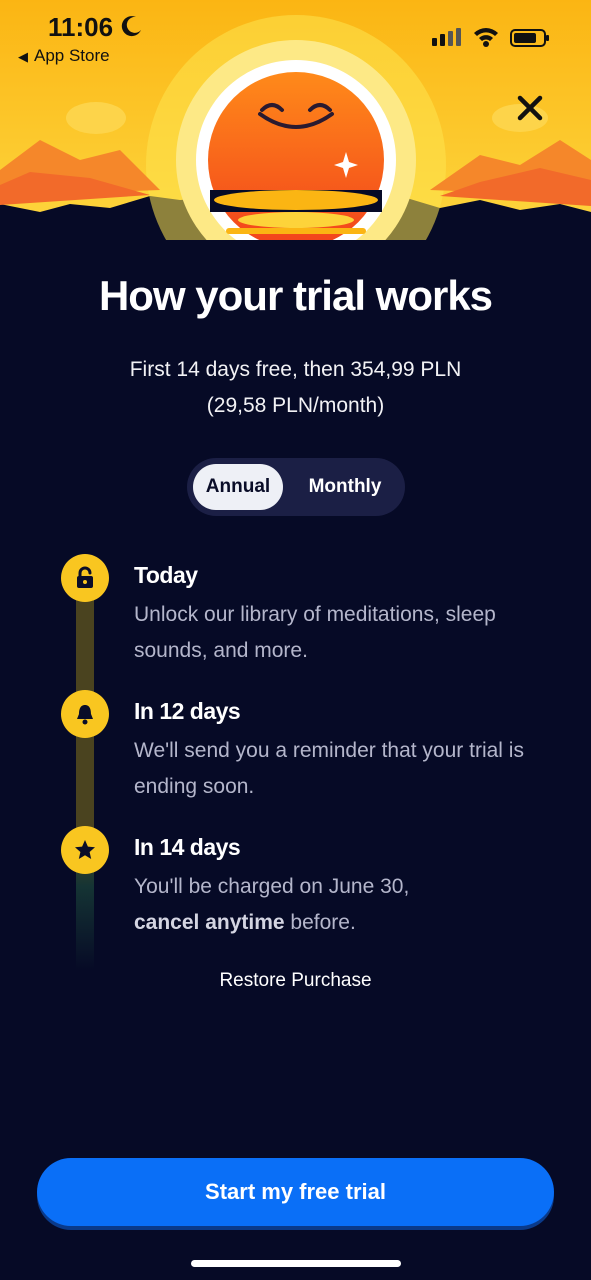 This screenshot has height=1280, width=591. Describe the element at coordinates (295, 369) in the screenshot. I see `price-line-1: First 14 days free, then 354,99 PLN` at that location.